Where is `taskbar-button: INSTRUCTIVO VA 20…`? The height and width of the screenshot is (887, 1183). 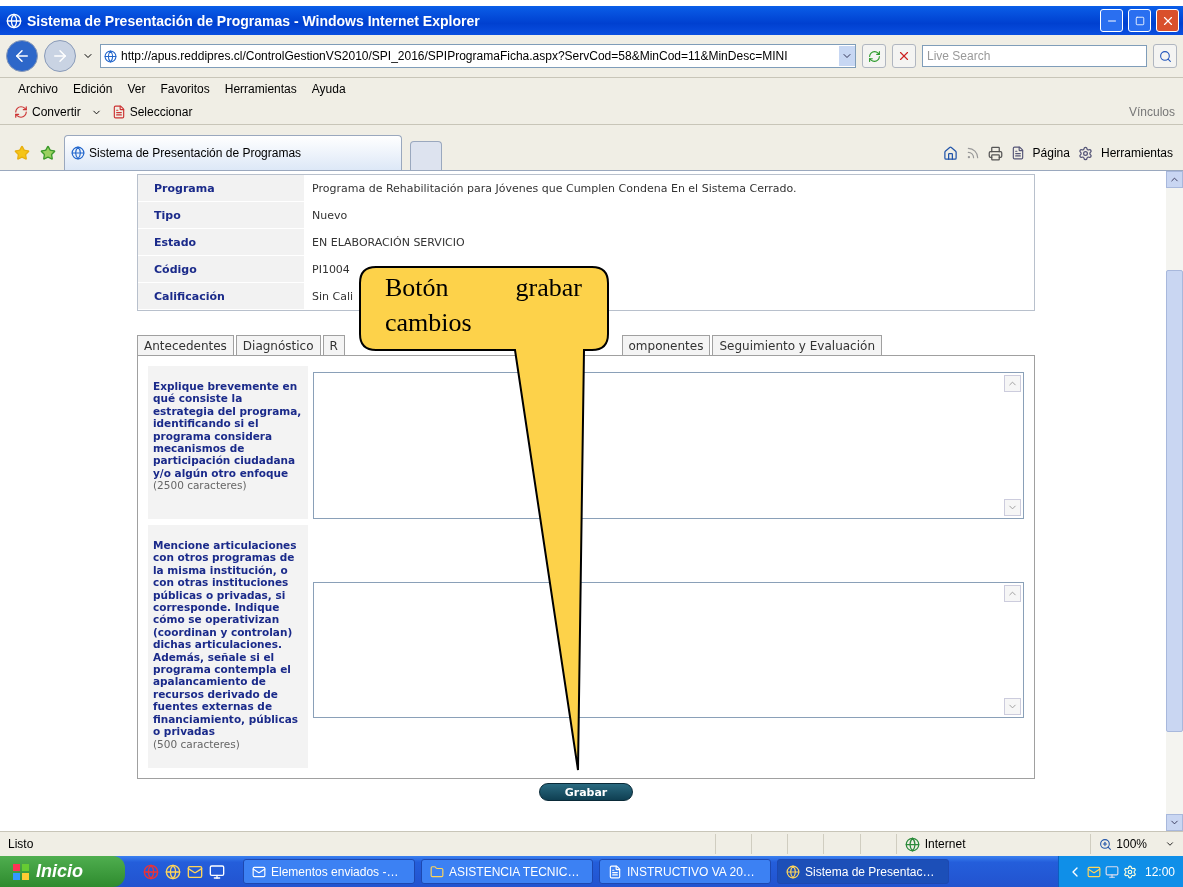
taskbar-button: INSTRUCTIVO VA 20… is located at coordinates (685, 871).